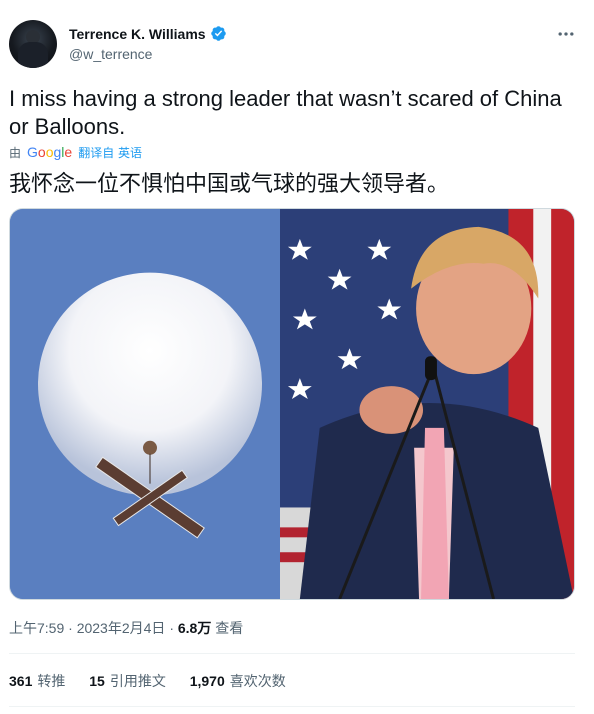  I want to click on author-avatar, so click(33, 44).